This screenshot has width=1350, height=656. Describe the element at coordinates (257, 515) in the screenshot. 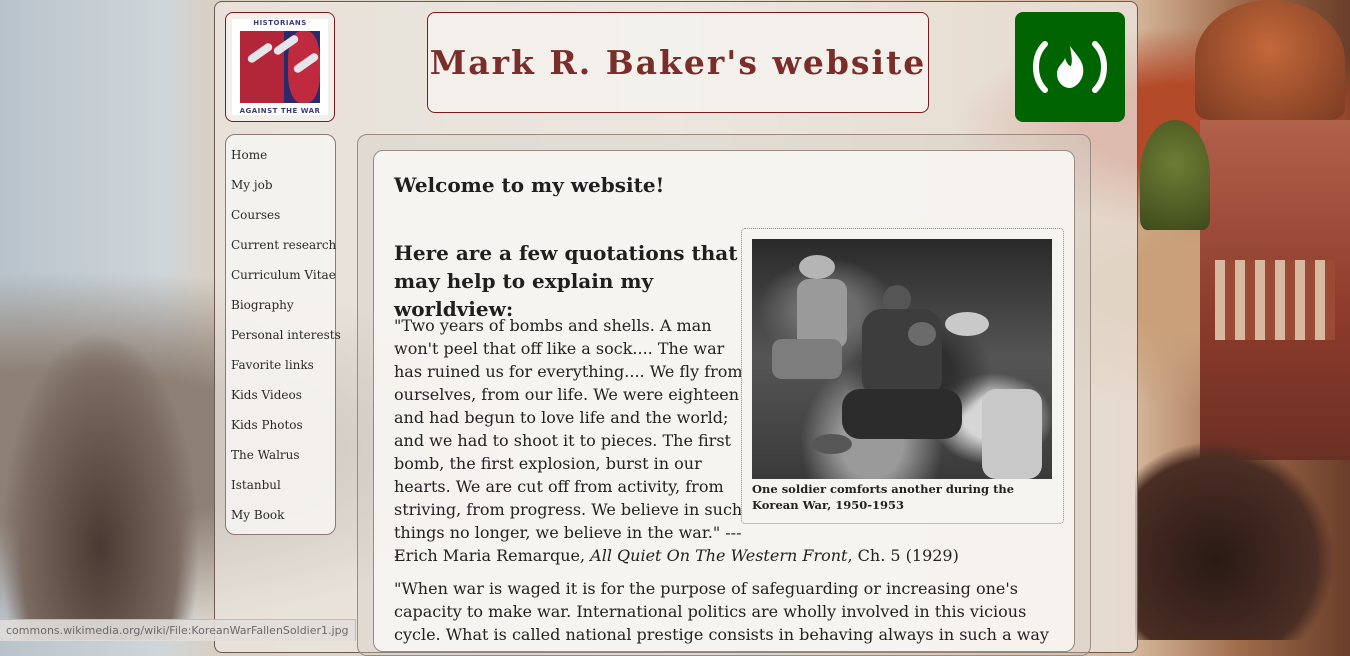

I see `nav-link-my-book: My Book` at that location.